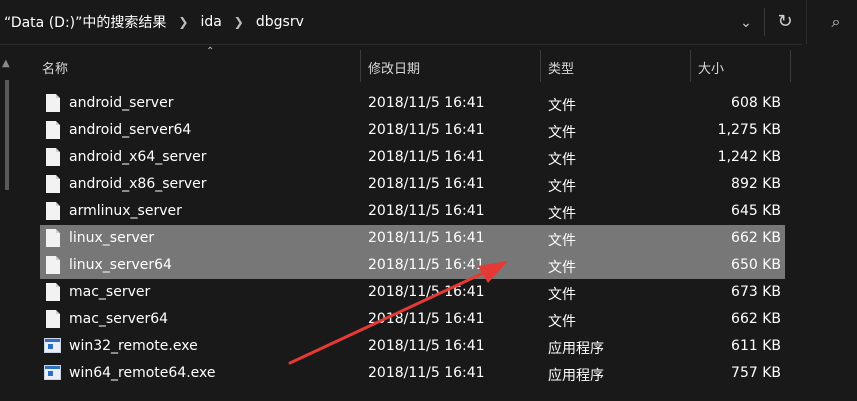  I want to click on file-name: android_server, so click(121, 103).